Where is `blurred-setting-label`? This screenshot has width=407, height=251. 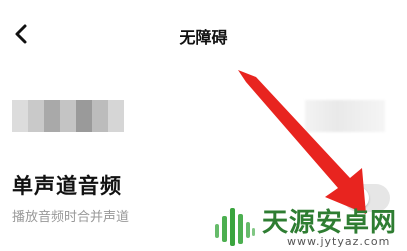
blurred-setting-label is located at coordinates (72, 116).